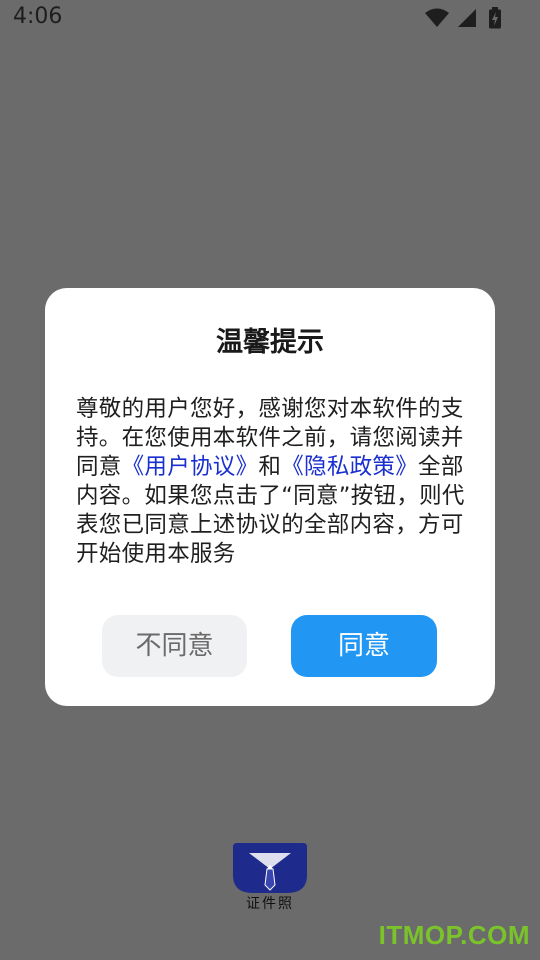 The height and width of the screenshot is (960, 540). What do you see at coordinates (349, 467) in the screenshot?
I see `privacy-policy-link: 《隐私政策》` at bounding box center [349, 467].